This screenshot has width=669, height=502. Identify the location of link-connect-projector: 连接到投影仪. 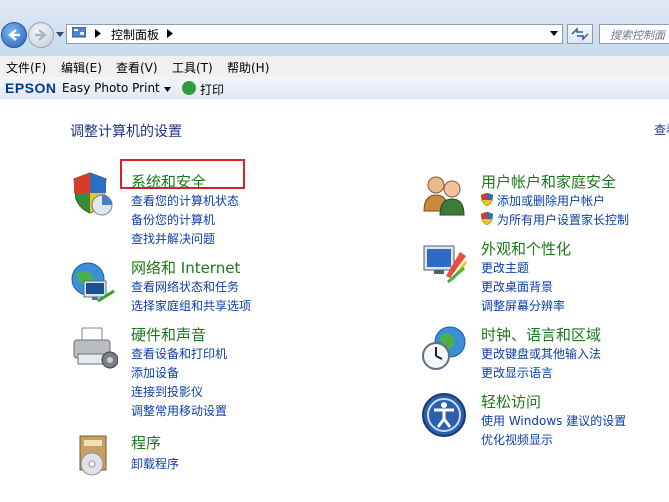
(167, 391).